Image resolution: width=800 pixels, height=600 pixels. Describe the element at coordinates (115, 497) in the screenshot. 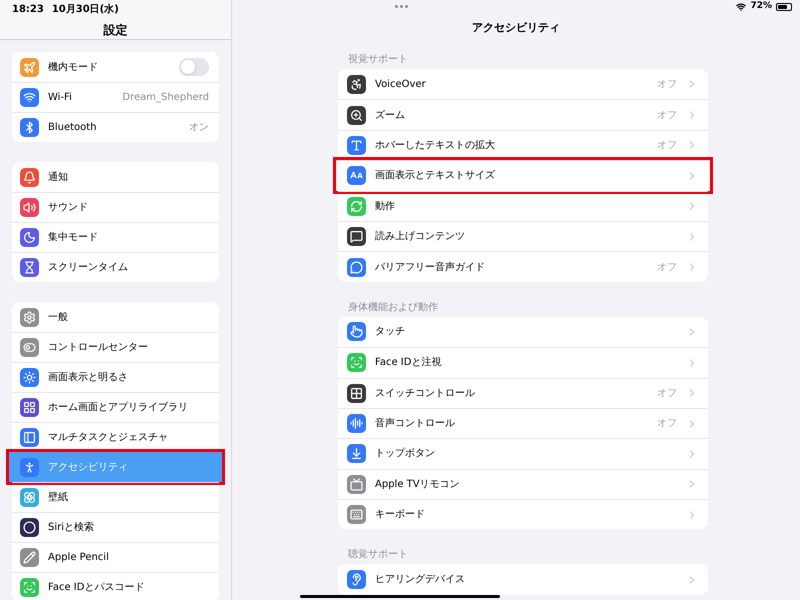

I see `sidebar-item: 壁紙` at that location.